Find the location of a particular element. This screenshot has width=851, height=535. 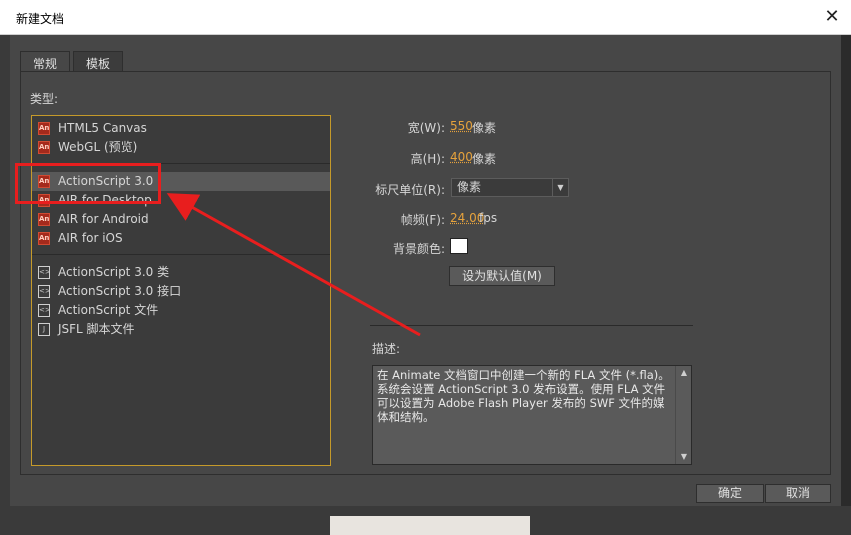

type-item-label: HTML5 Canvas is located at coordinates (102, 128).